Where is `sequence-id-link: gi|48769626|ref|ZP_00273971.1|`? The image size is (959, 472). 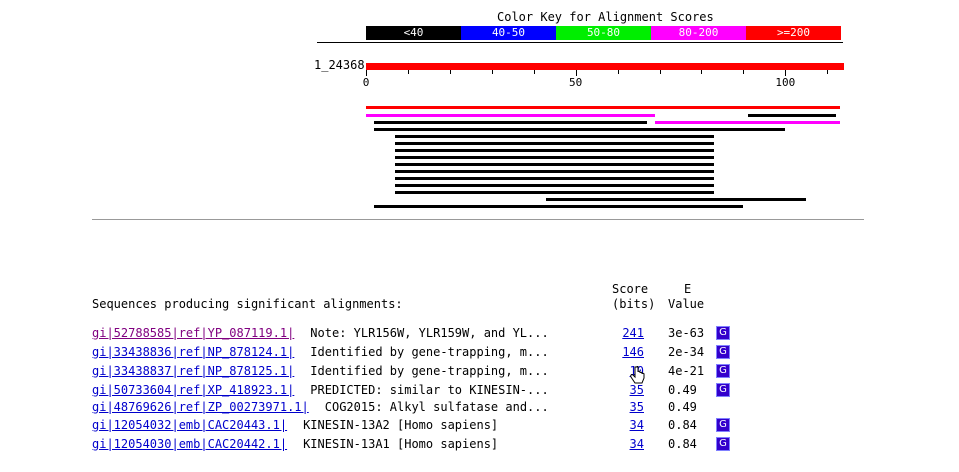
sequence-id-link: gi|48769626|ref|ZP_00273971.1| is located at coordinates (200, 407).